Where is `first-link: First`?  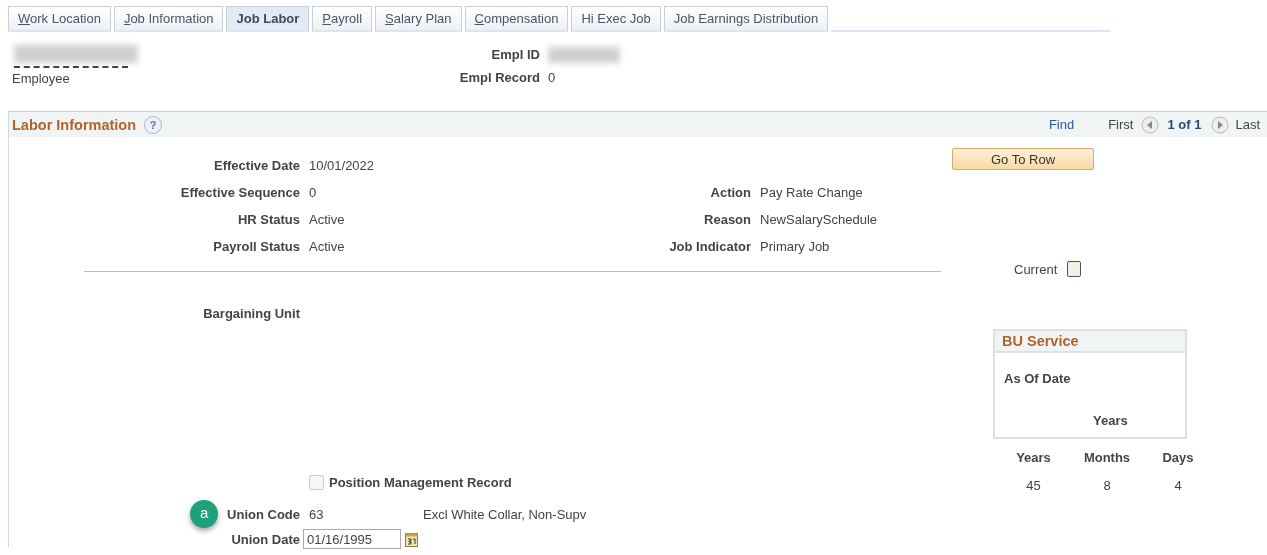 first-link: First is located at coordinates (1121, 124).